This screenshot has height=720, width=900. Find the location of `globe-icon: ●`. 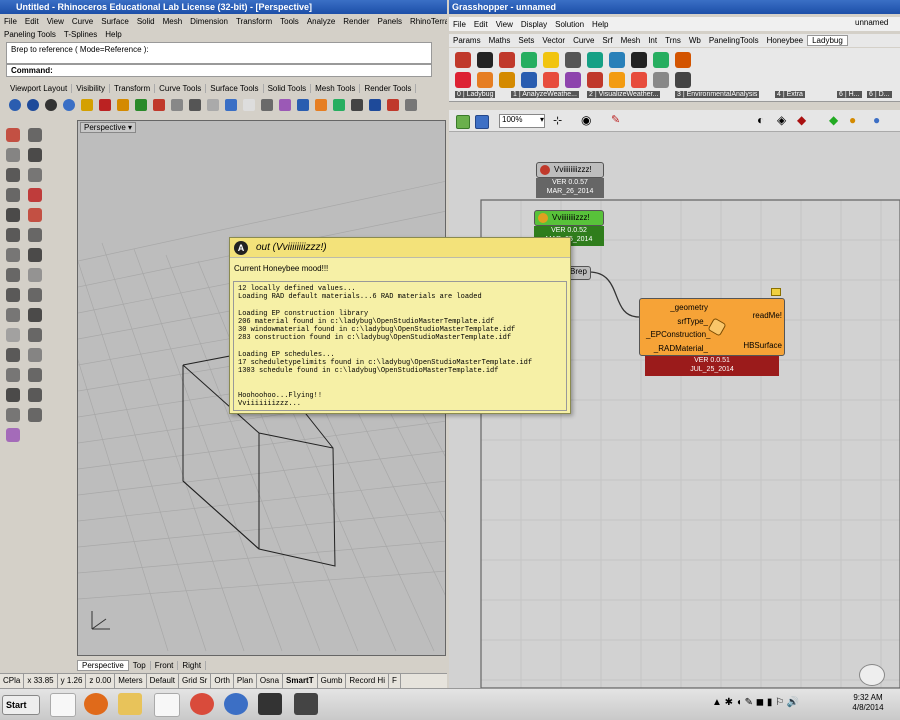

globe-icon: ● is located at coordinates (876, 120).